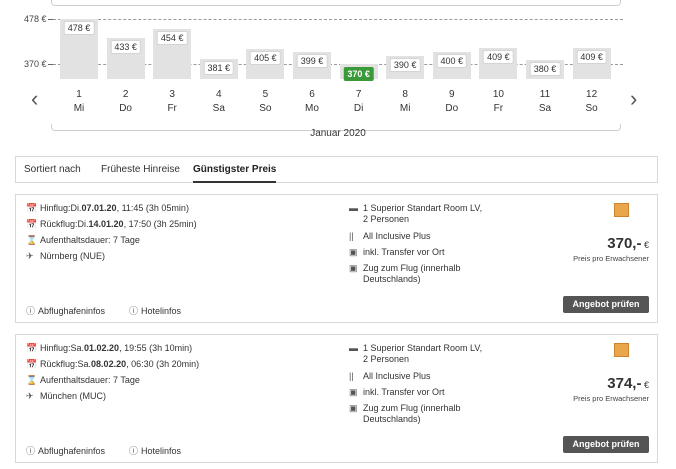  I want to click on board-info: || All Inclusive Plus, so click(390, 236).